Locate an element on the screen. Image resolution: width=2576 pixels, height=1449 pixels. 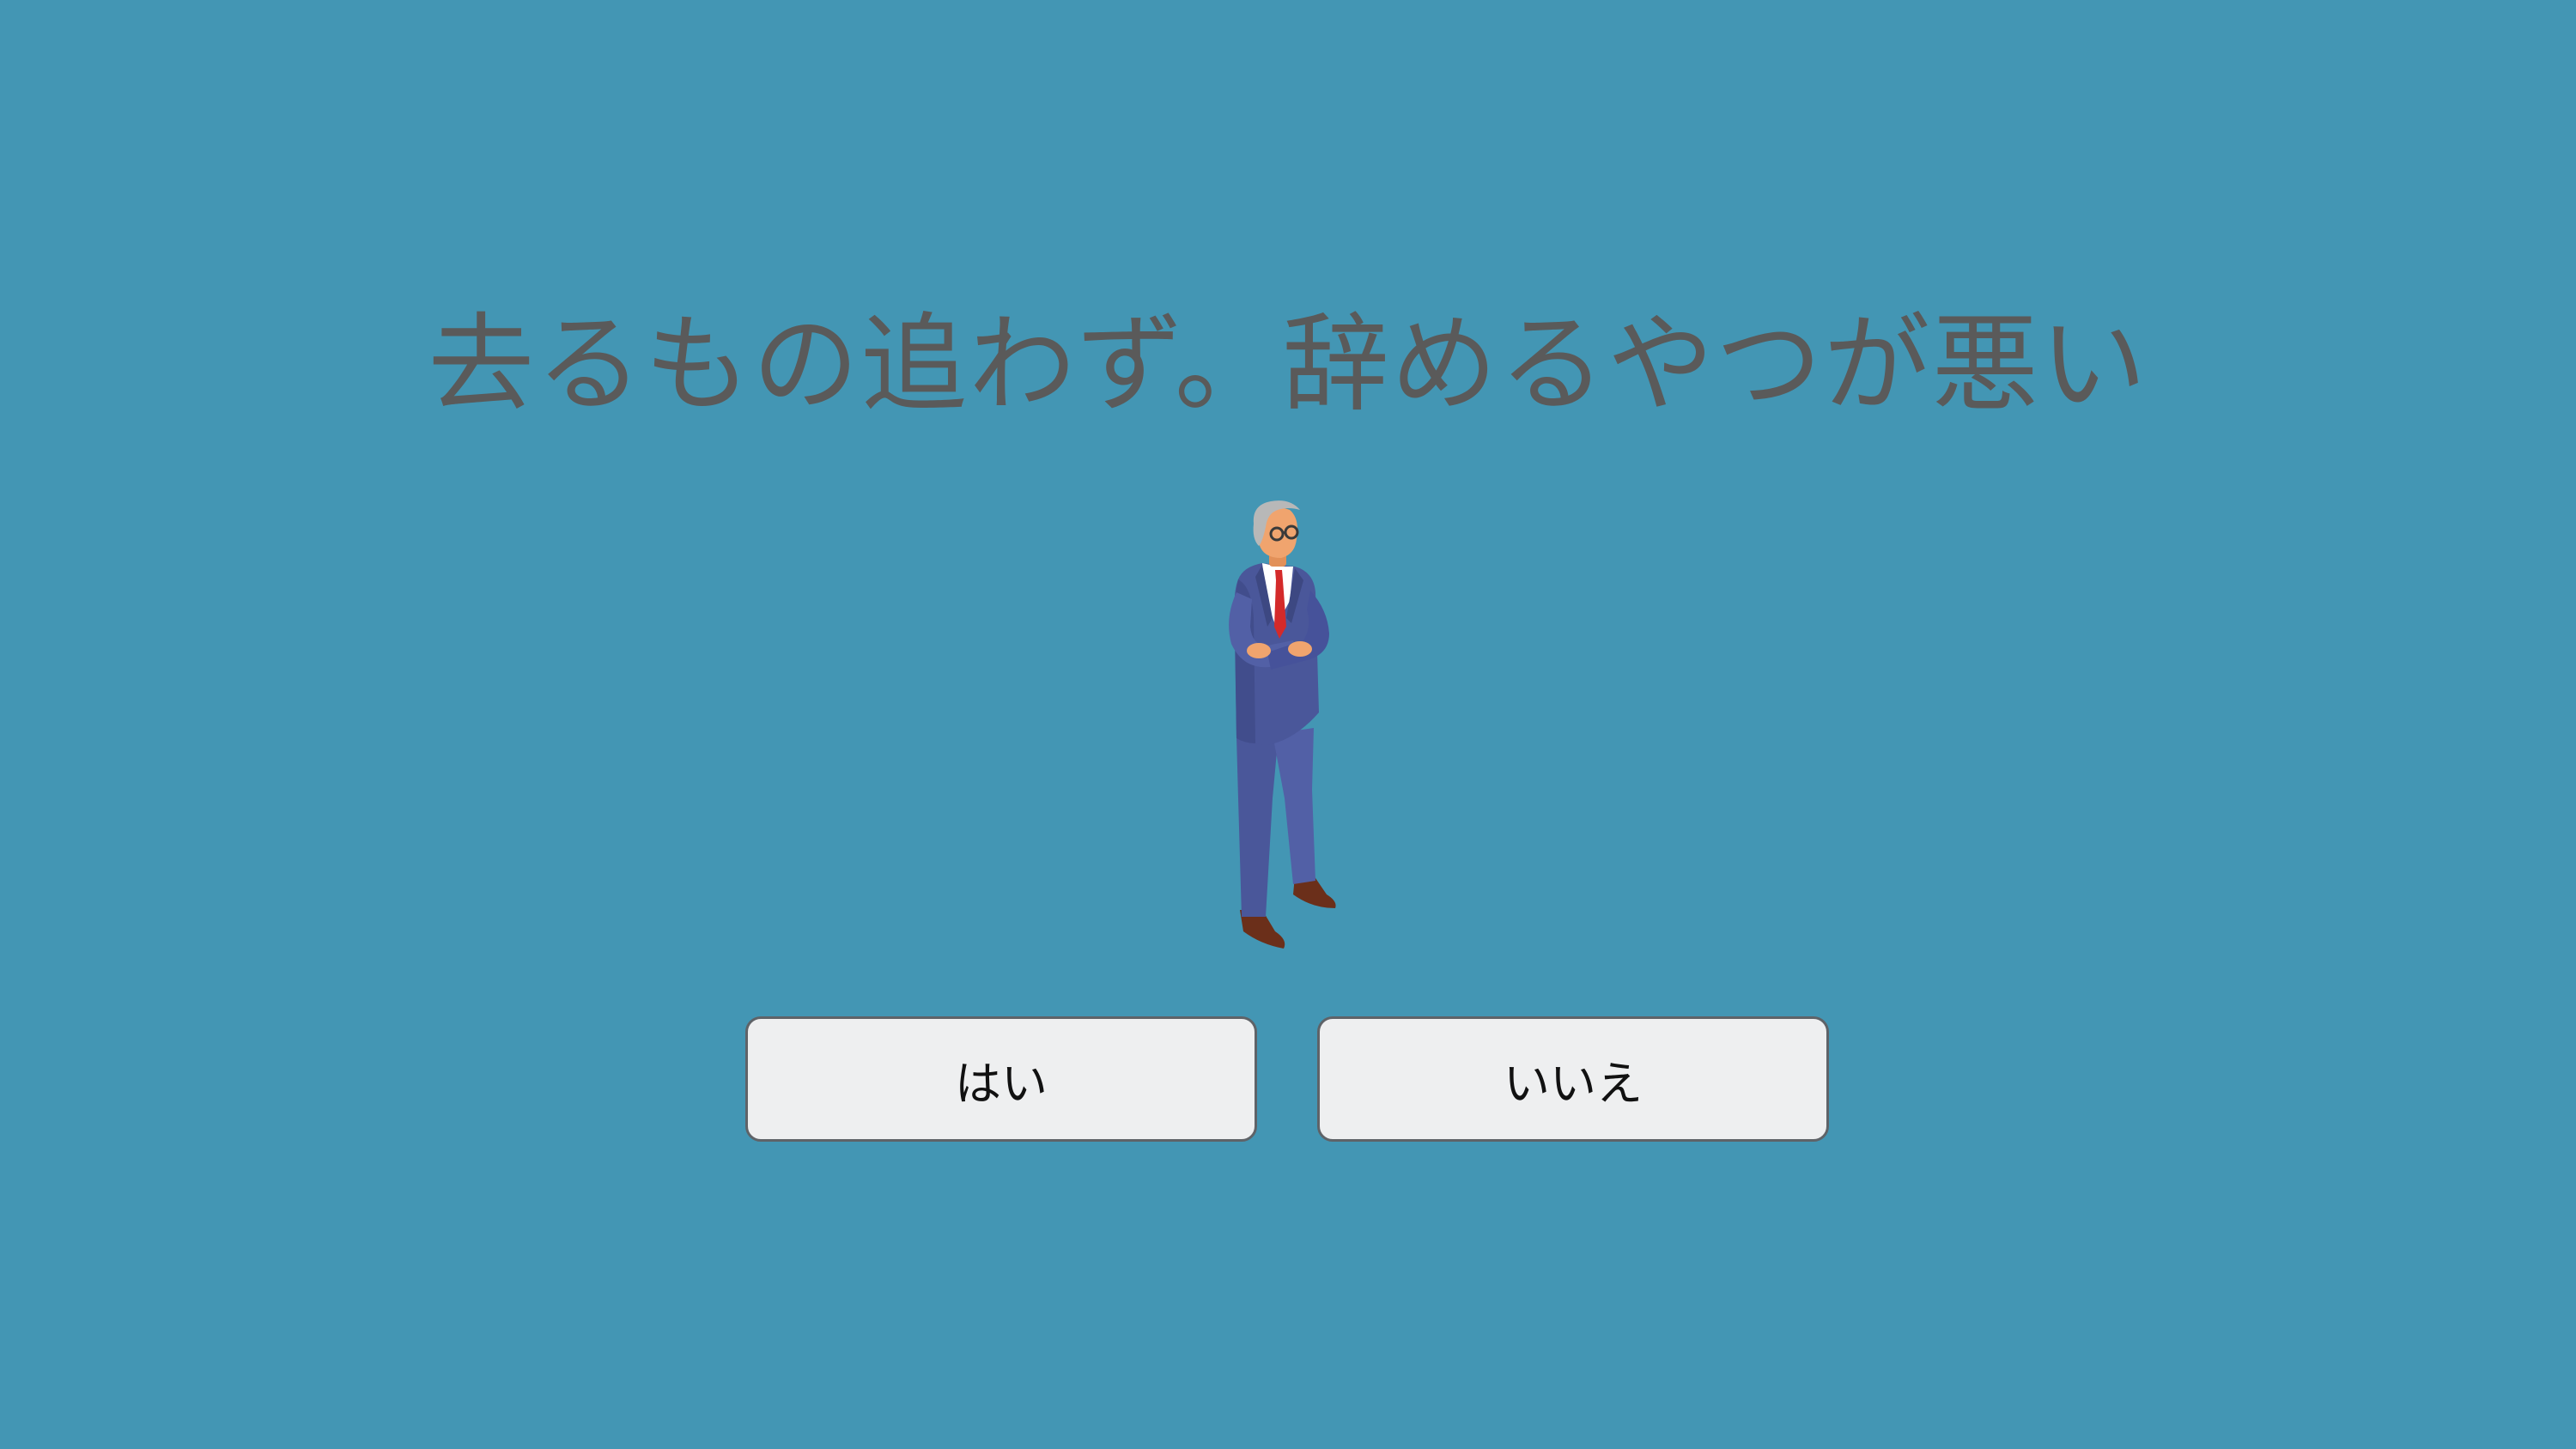
right-hand is located at coordinates (1259, 650).